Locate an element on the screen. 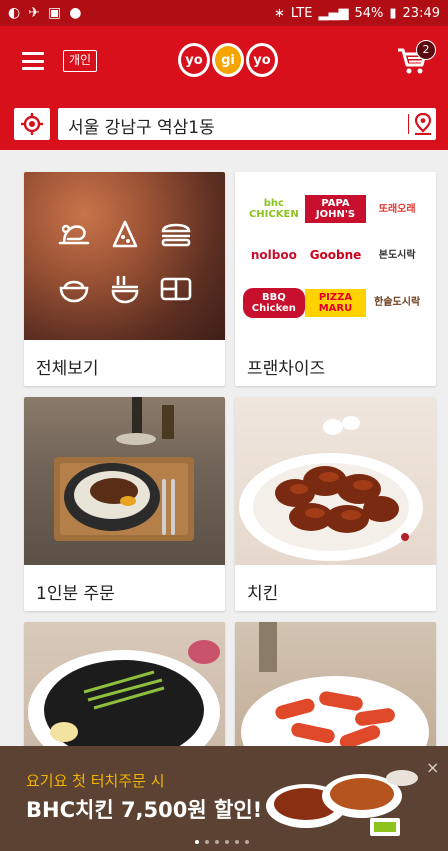 The width and height of the screenshot is (448, 851). crosshair-icon is located at coordinates (32, 124).